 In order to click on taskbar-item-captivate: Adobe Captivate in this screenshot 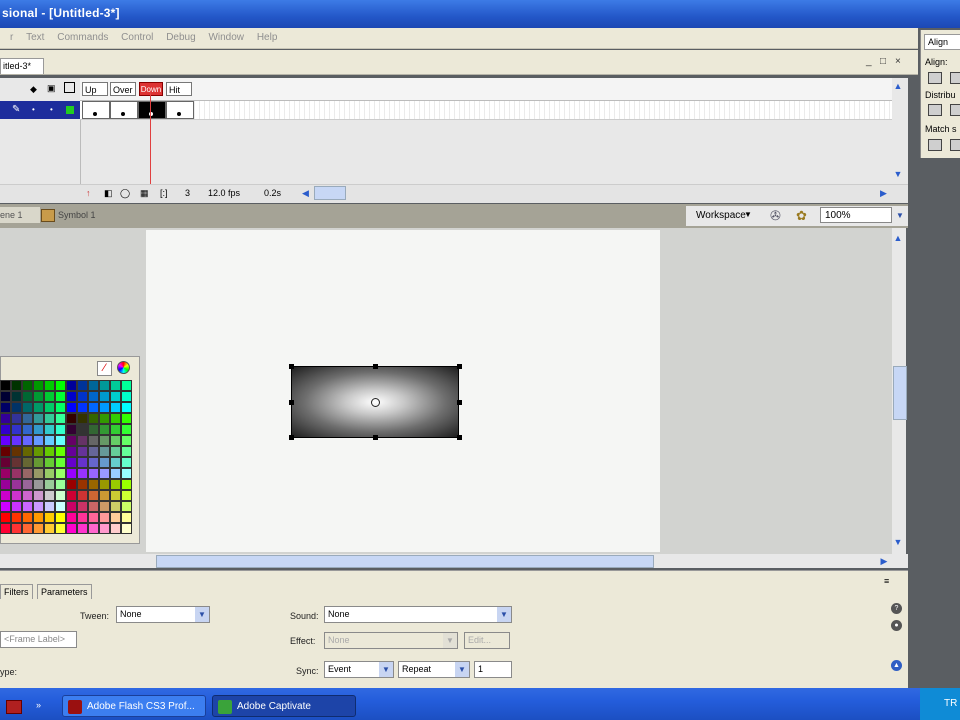, I will do `click(284, 706)`.